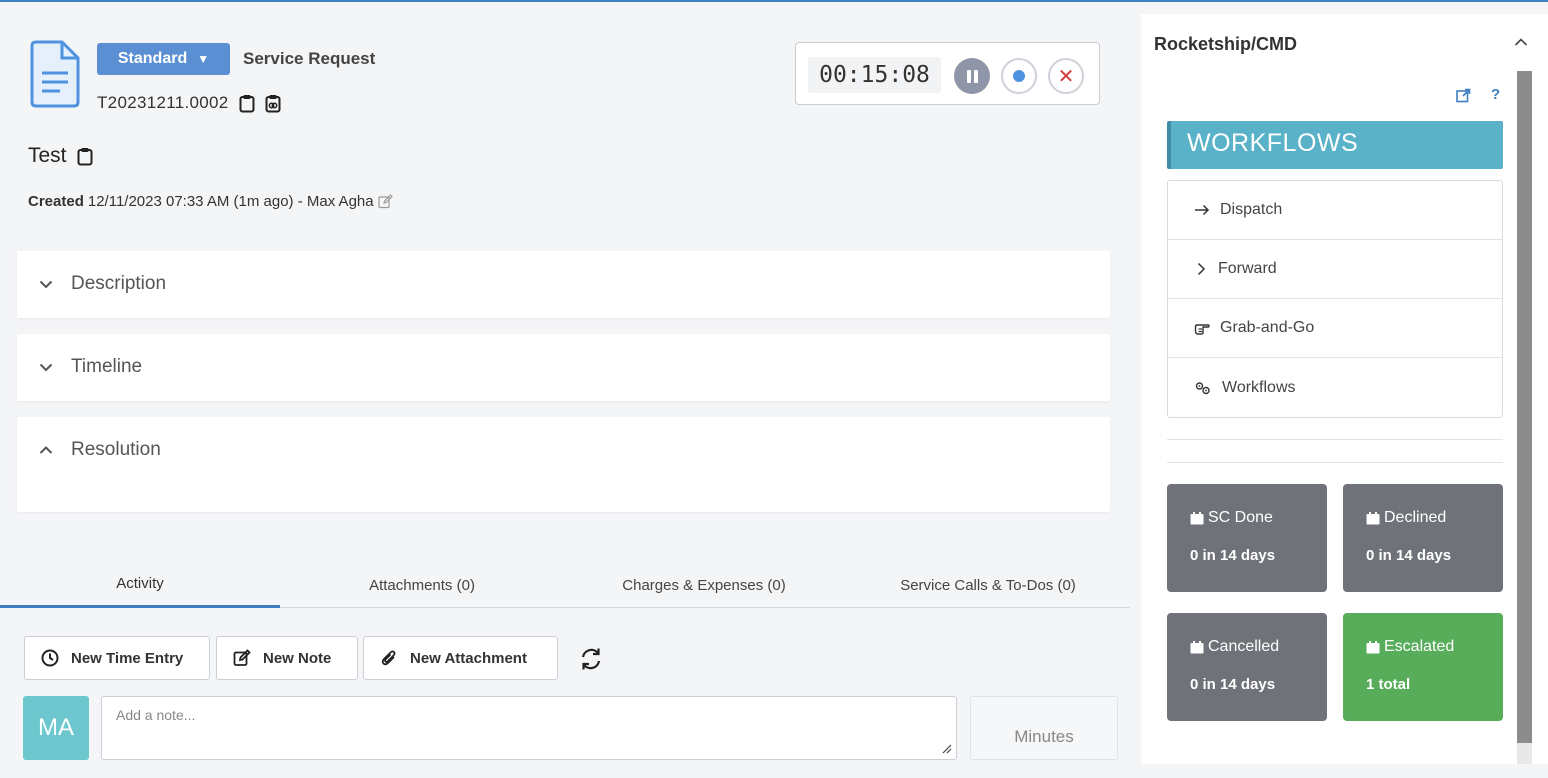 This screenshot has width=1548, height=778. I want to click on workflow-item-dispatch: Dispatch, so click(1335, 210).